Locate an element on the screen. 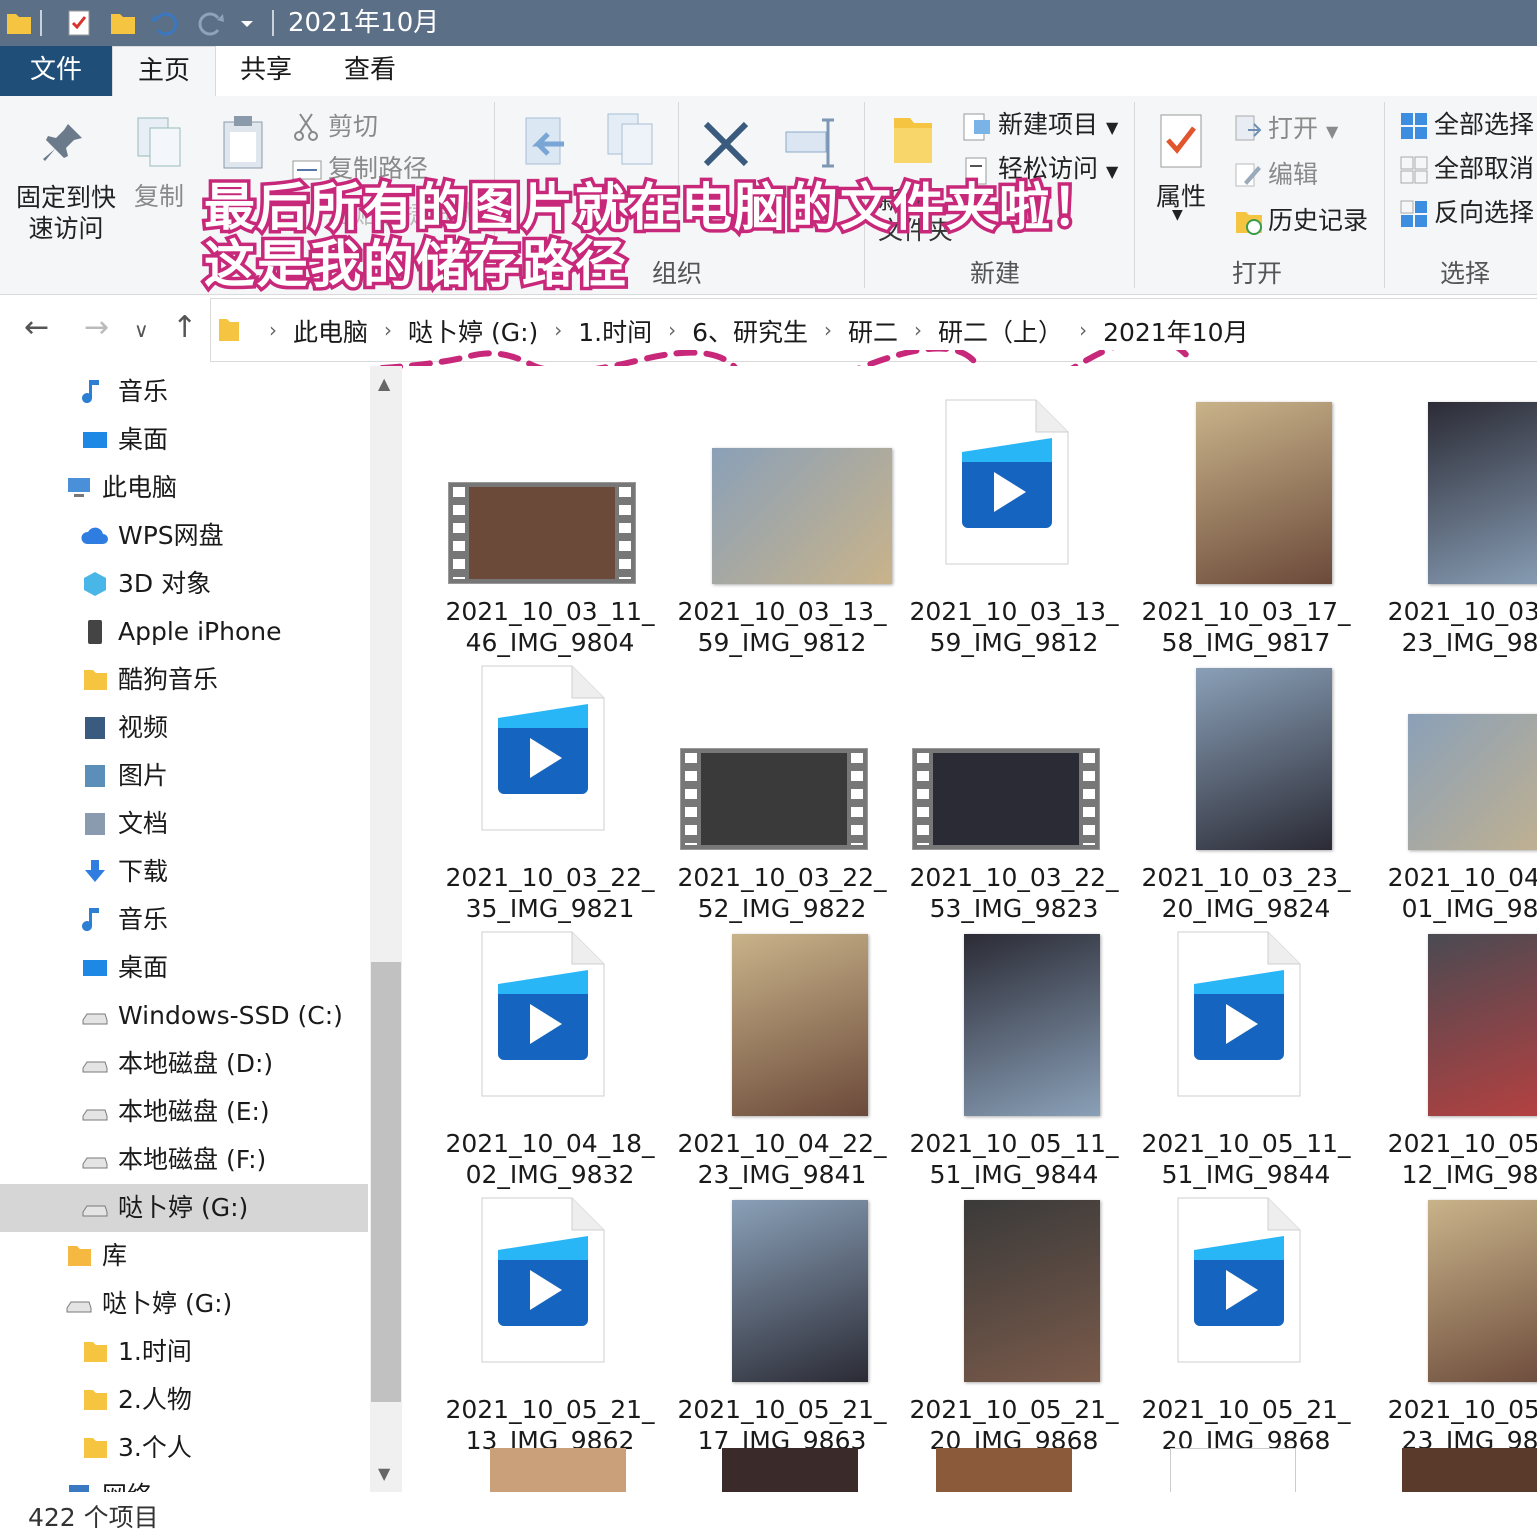  chevron-down-icon: ▼ is located at coordinates (1177, 215).